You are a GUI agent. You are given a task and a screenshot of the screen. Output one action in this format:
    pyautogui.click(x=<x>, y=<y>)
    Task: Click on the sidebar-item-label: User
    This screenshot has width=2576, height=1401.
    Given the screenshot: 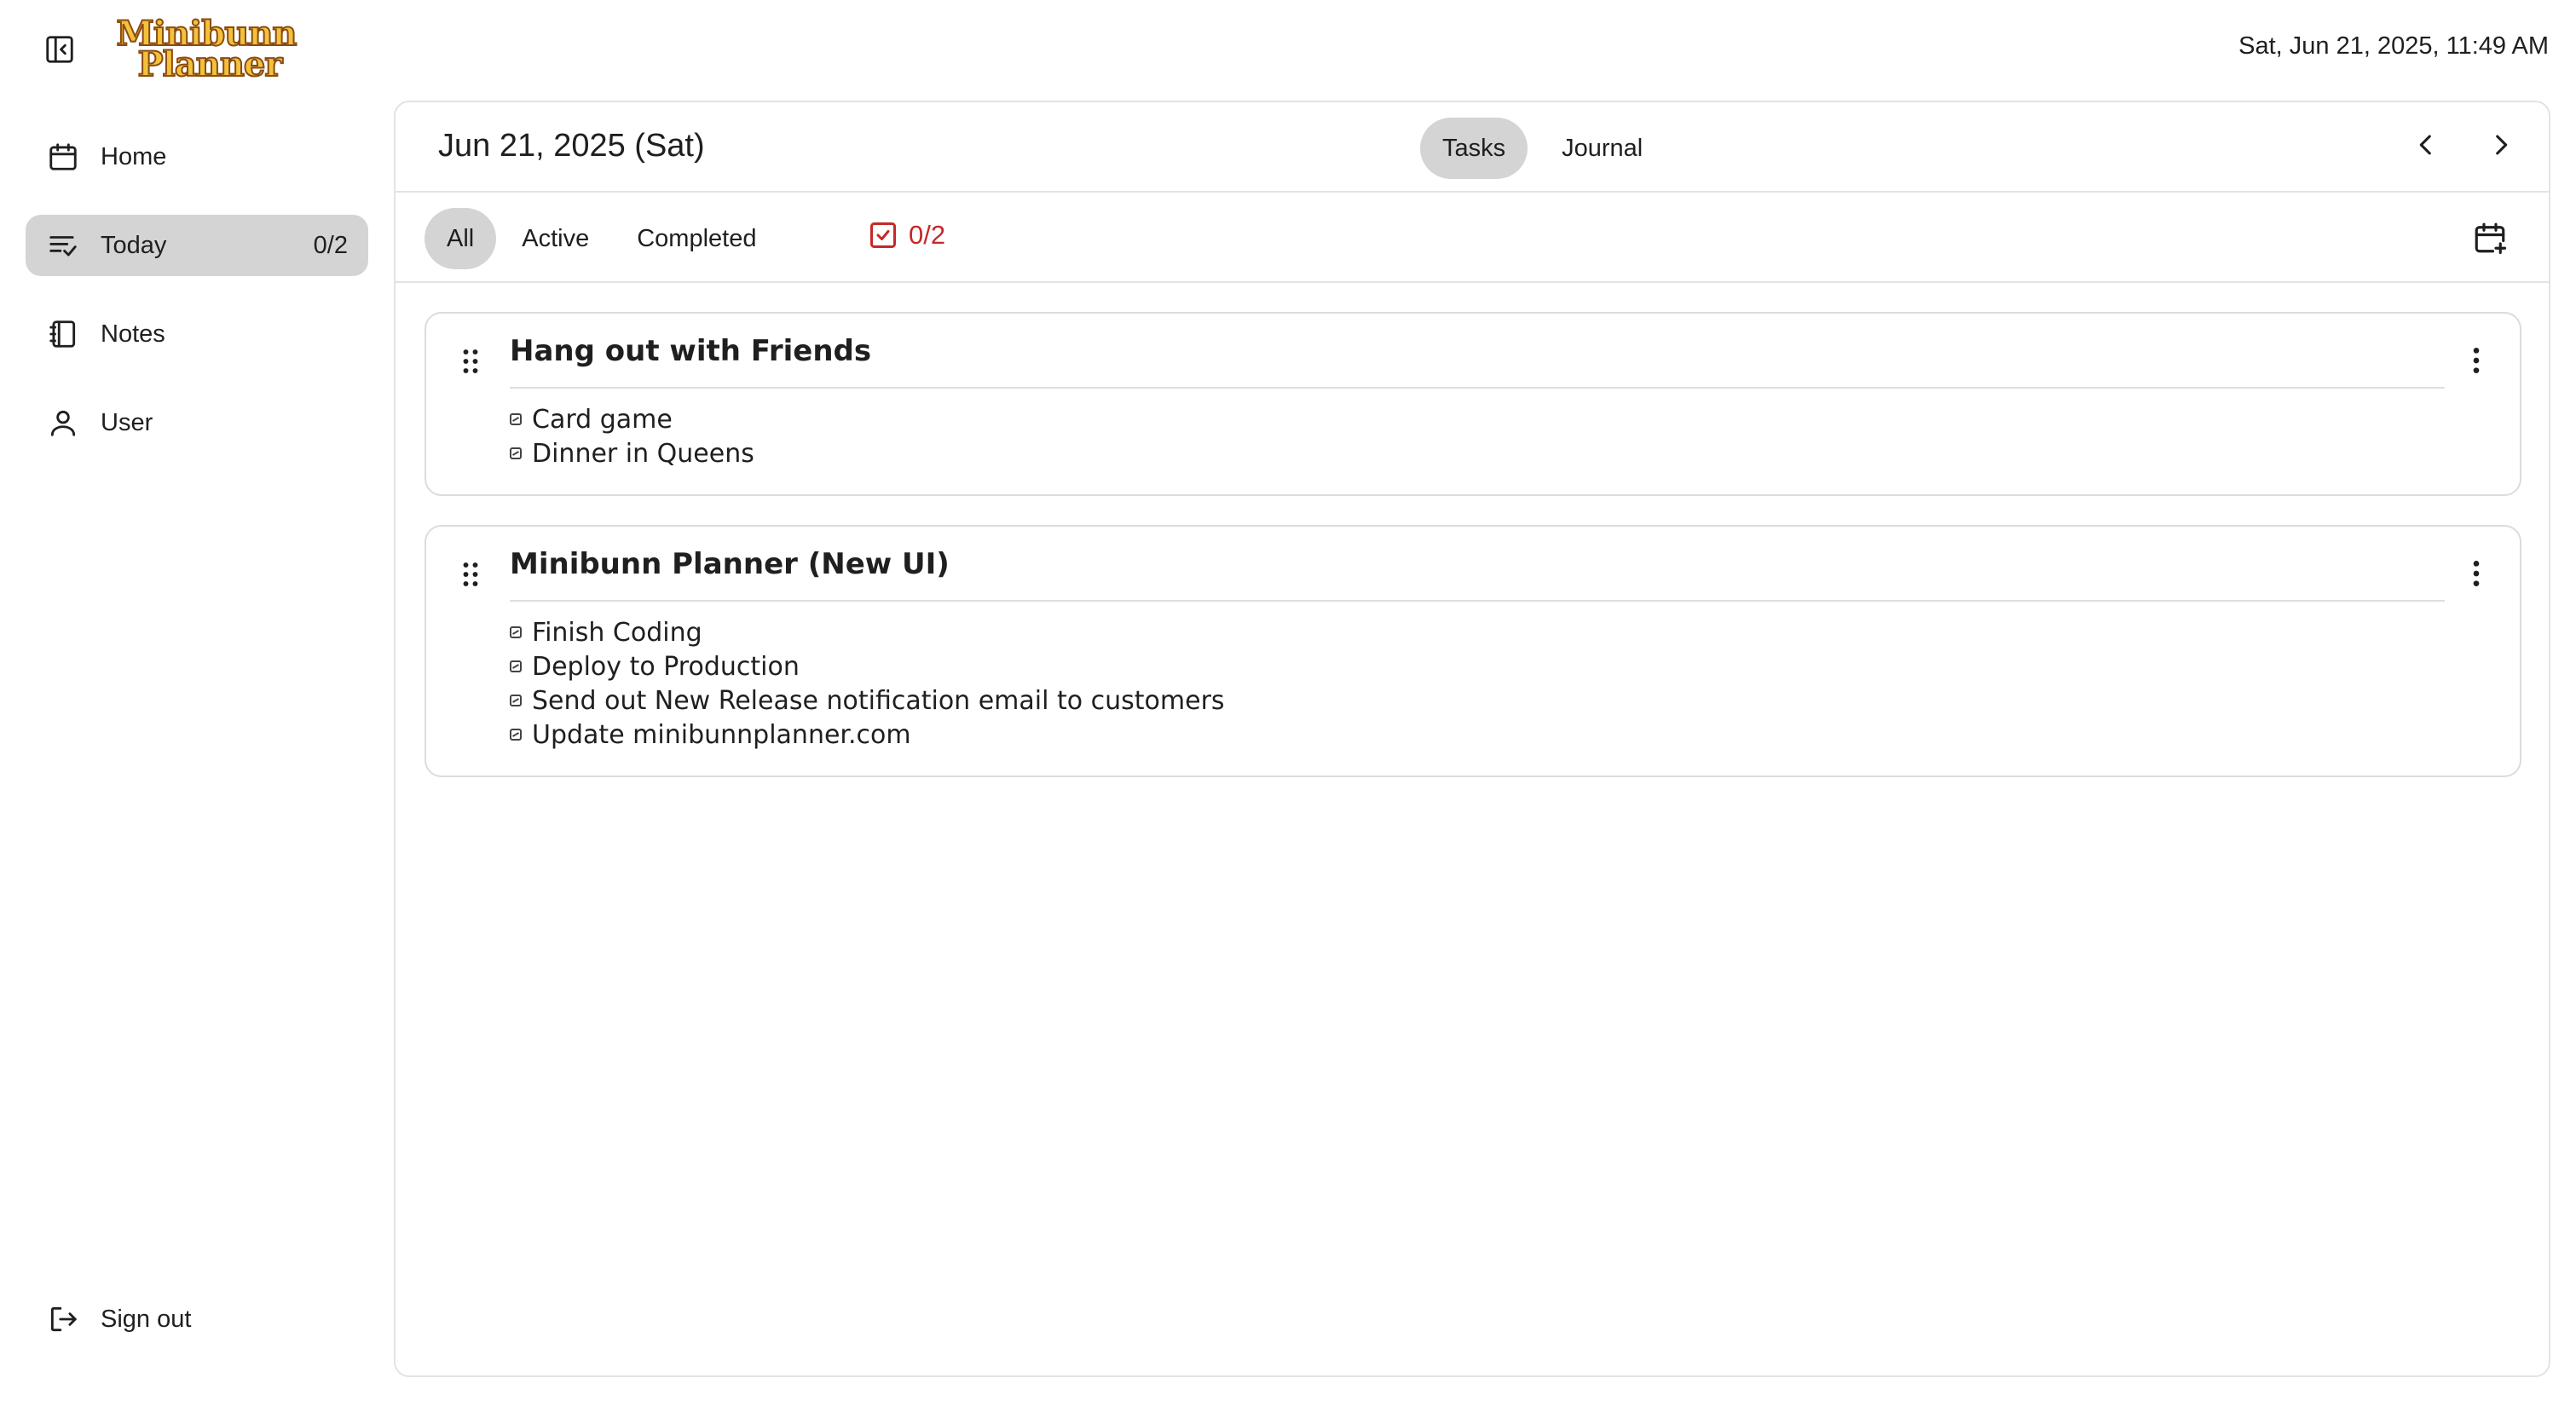 What is the action you would take?
    pyautogui.click(x=127, y=422)
    